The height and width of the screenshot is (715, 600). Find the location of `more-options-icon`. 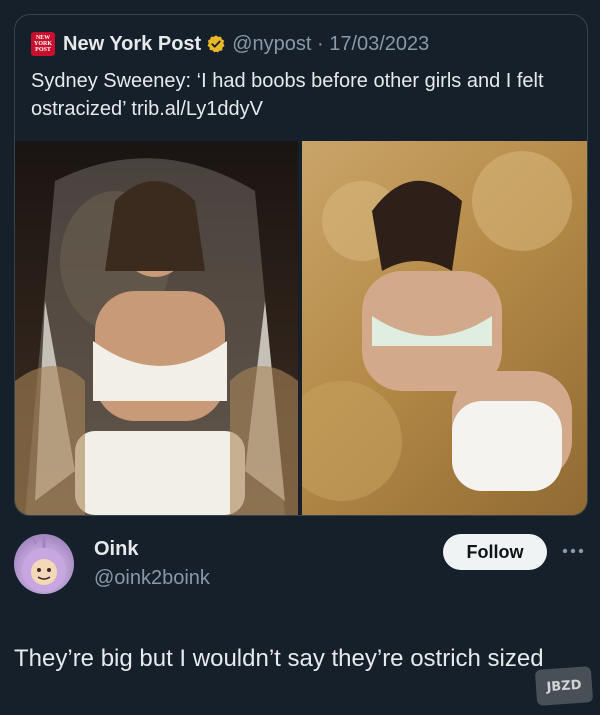

more-options-icon is located at coordinates (573, 551).